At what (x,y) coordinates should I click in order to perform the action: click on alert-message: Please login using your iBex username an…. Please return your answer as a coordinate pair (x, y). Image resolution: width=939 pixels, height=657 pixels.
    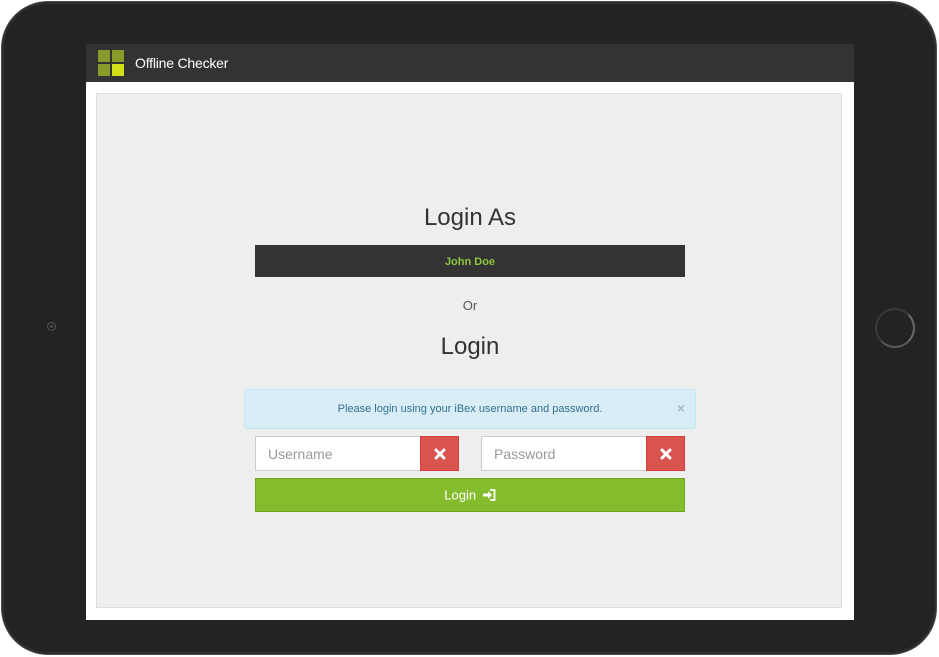
    Looking at the image, I should click on (470, 409).